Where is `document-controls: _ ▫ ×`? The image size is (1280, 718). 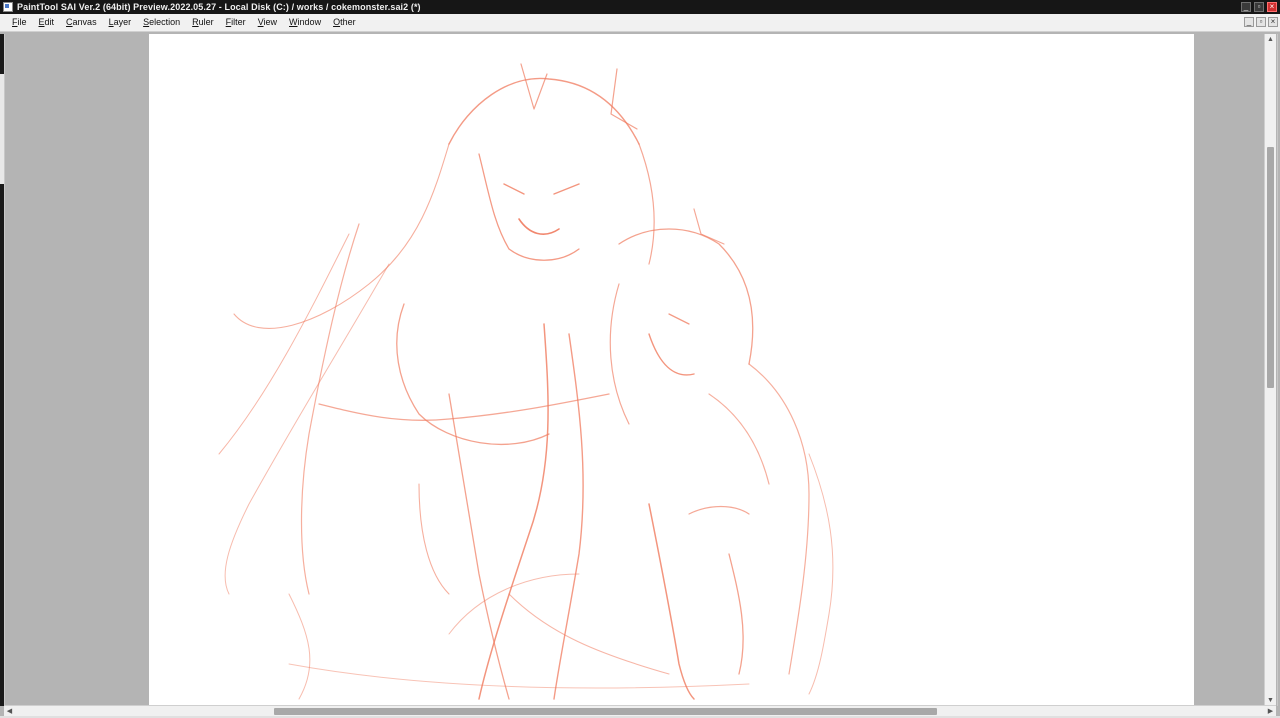 document-controls: _ ▫ × is located at coordinates (1261, 22).